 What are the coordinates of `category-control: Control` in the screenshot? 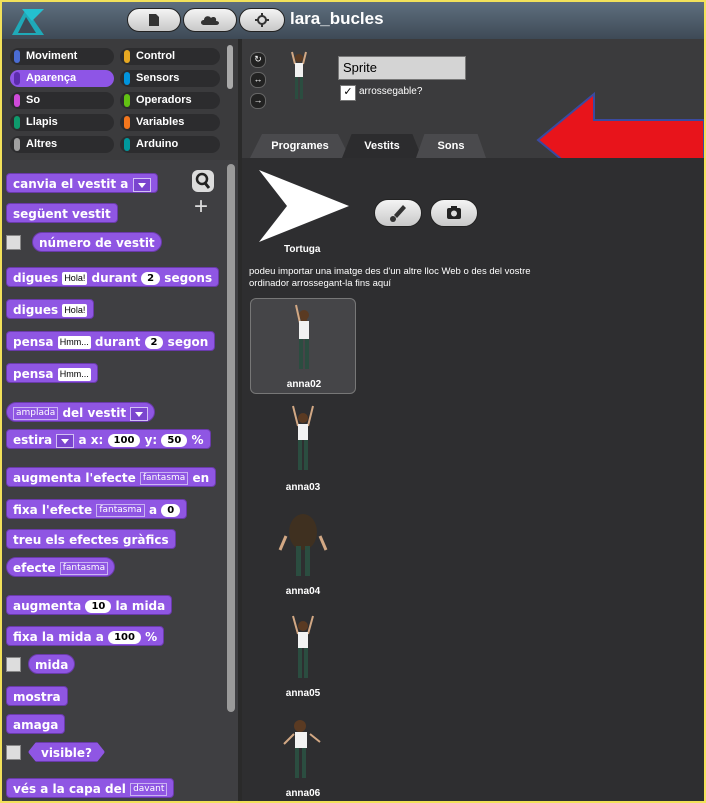 It's located at (170, 56).